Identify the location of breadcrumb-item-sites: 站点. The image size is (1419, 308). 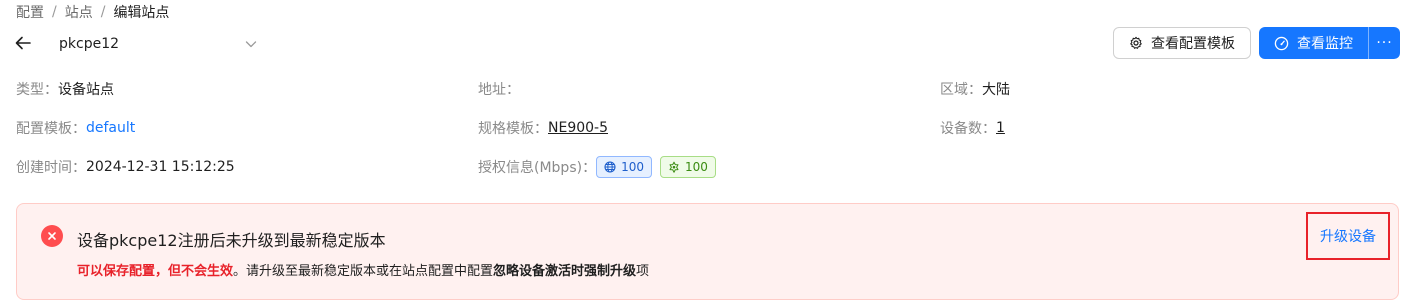
(79, 12).